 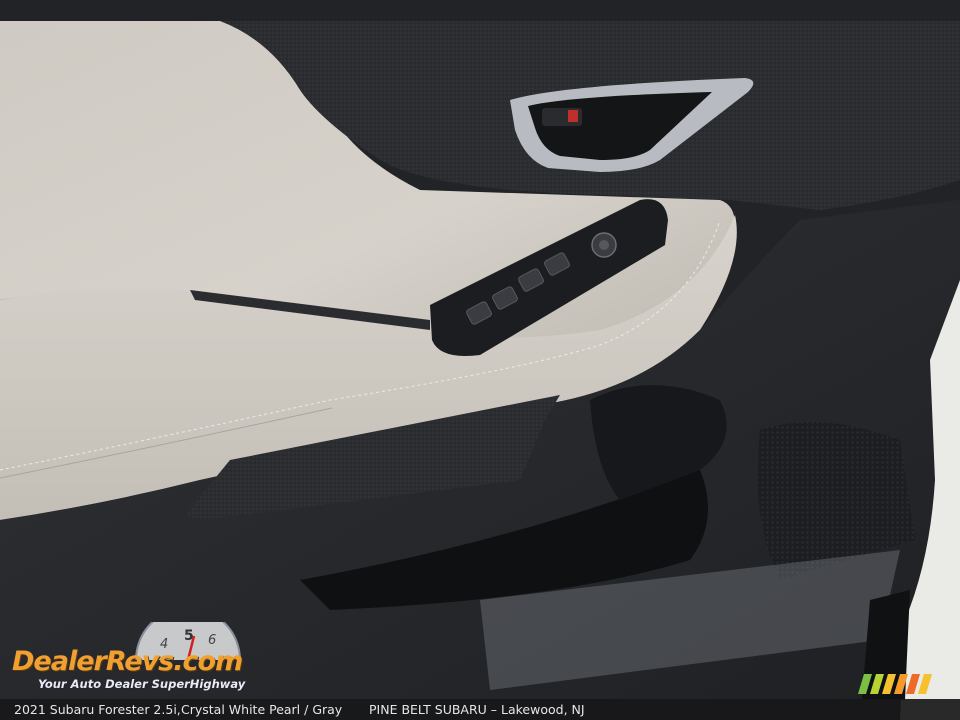 What do you see at coordinates (142, 684) in the screenshot?
I see `logo-tagline: Your Auto Dealer SuperHighway` at bounding box center [142, 684].